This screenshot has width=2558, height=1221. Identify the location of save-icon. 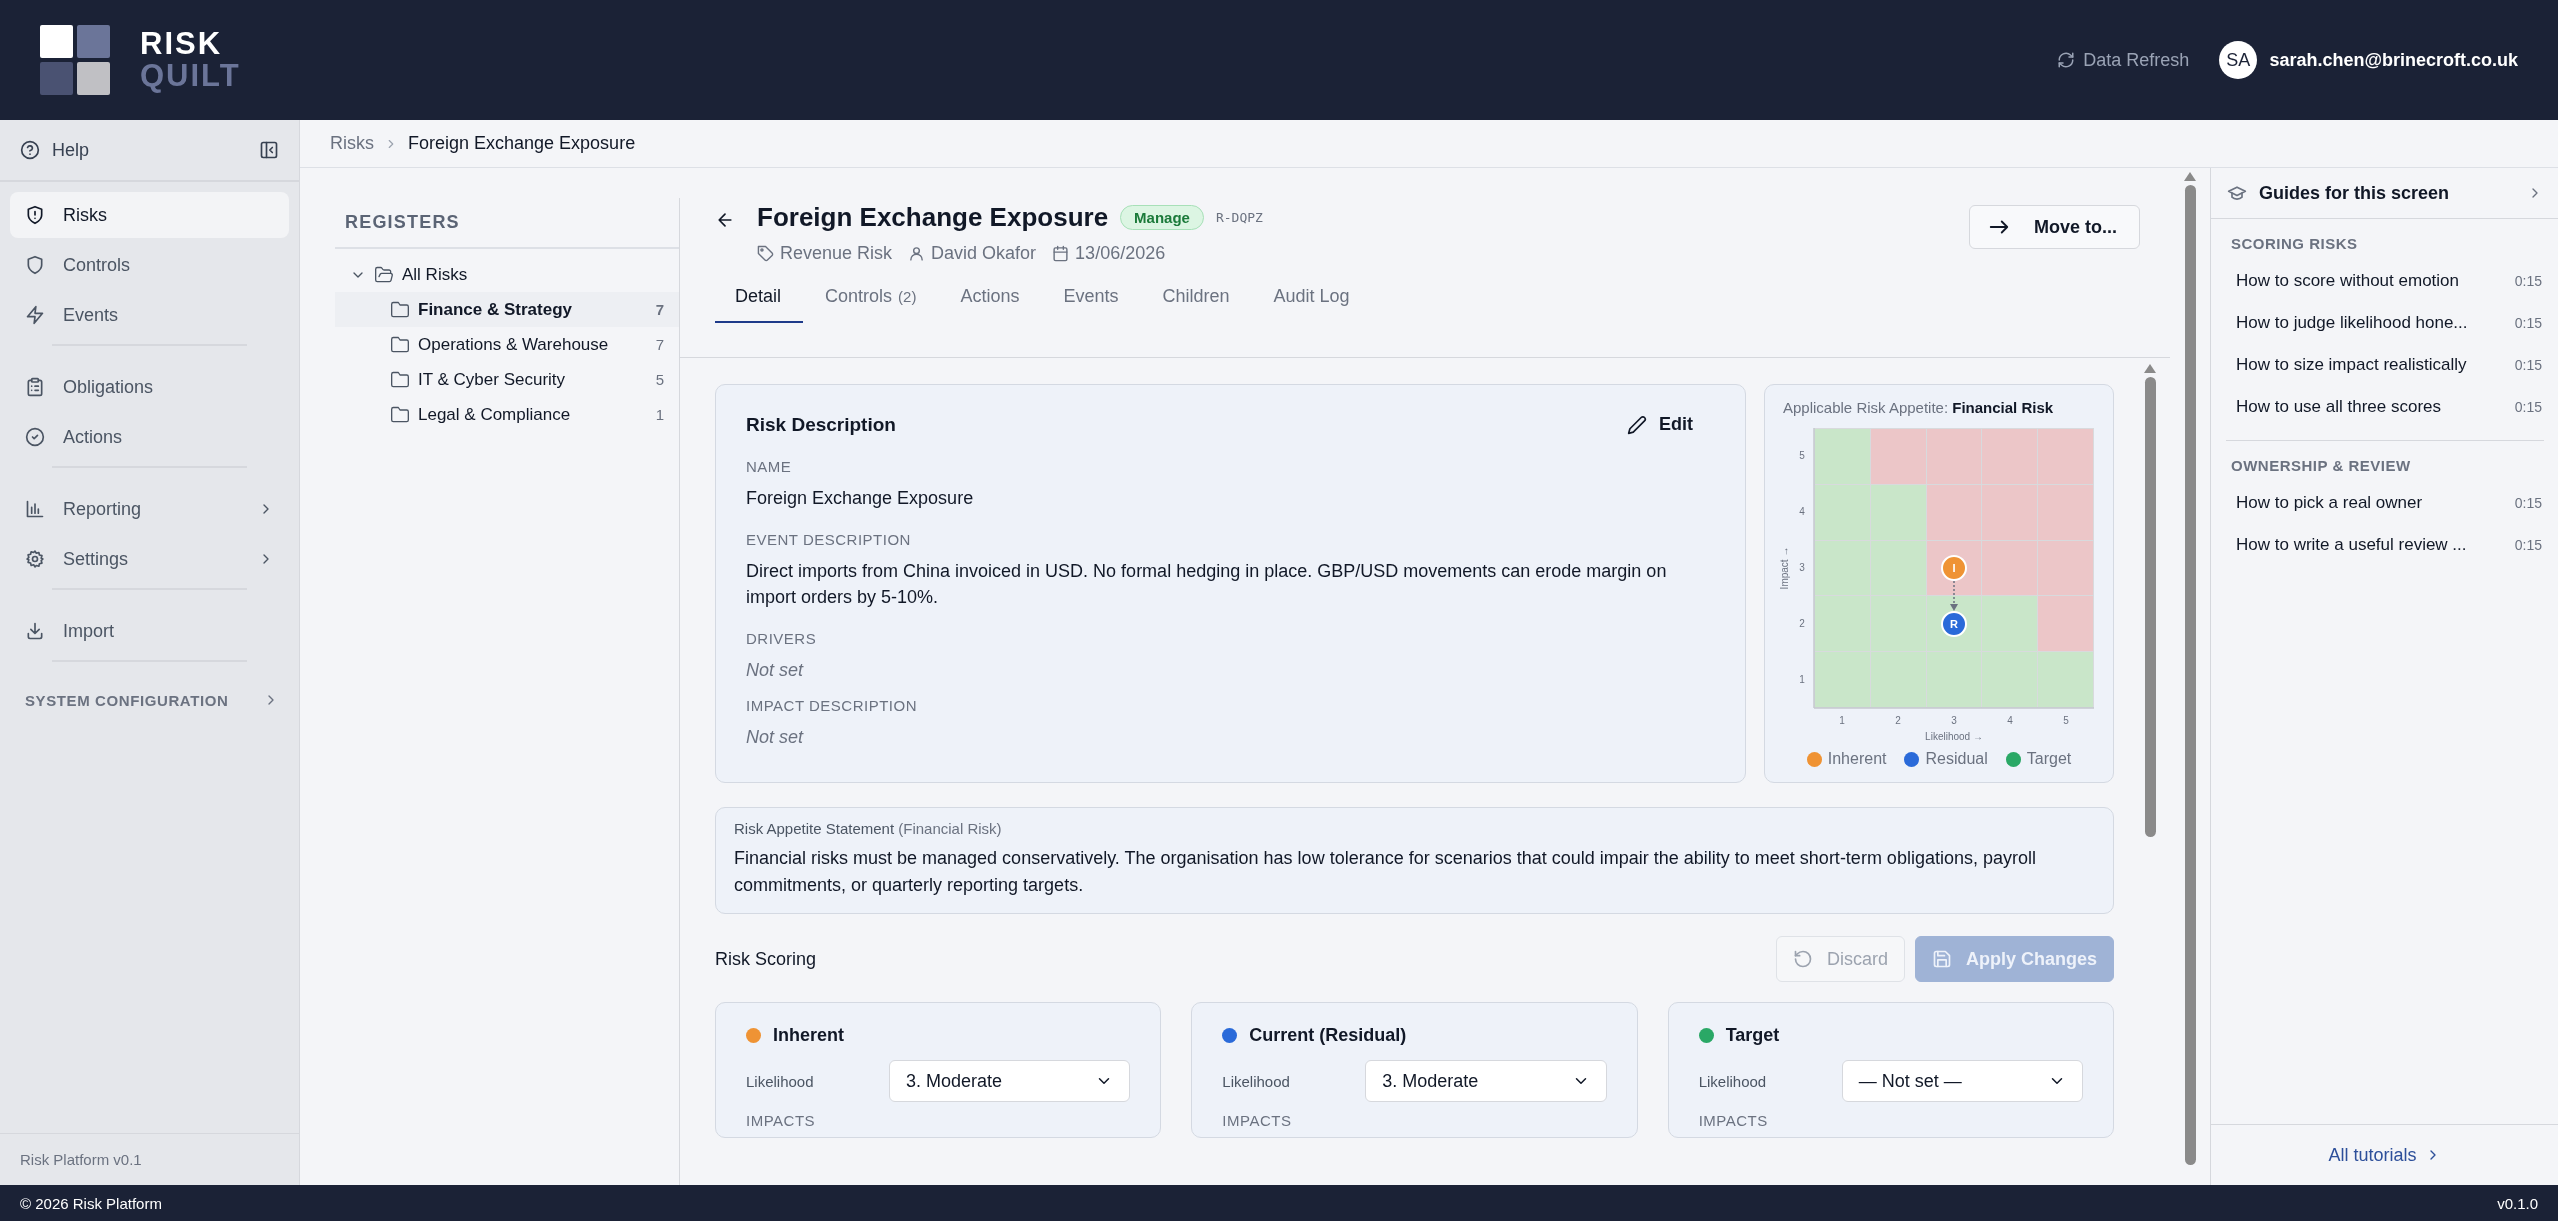
(1941, 959).